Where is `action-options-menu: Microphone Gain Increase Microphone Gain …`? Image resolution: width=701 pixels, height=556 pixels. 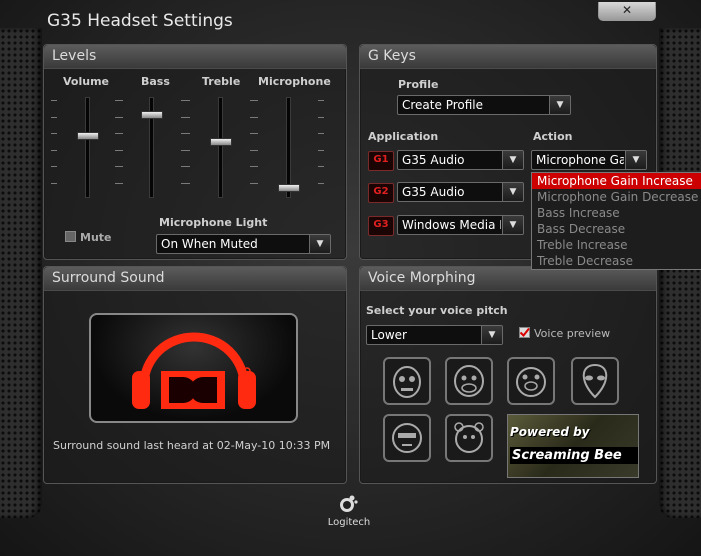 action-options-menu: Microphone Gain Increase Microphone Gain … is located at coordinates (616, 221).